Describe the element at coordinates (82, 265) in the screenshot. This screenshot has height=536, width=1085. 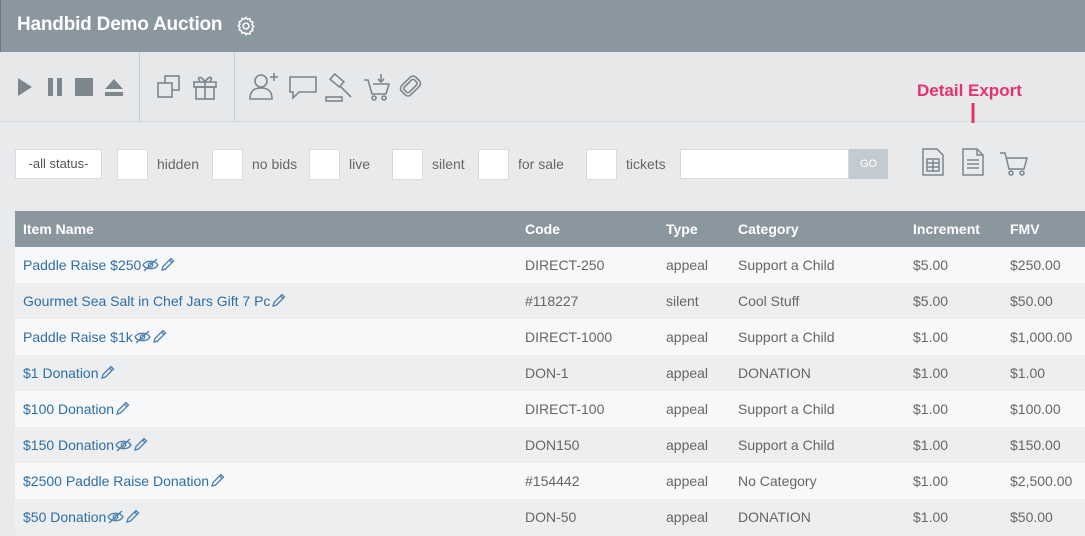
I see `item-name-link: Paddle Raise $250` at that location.